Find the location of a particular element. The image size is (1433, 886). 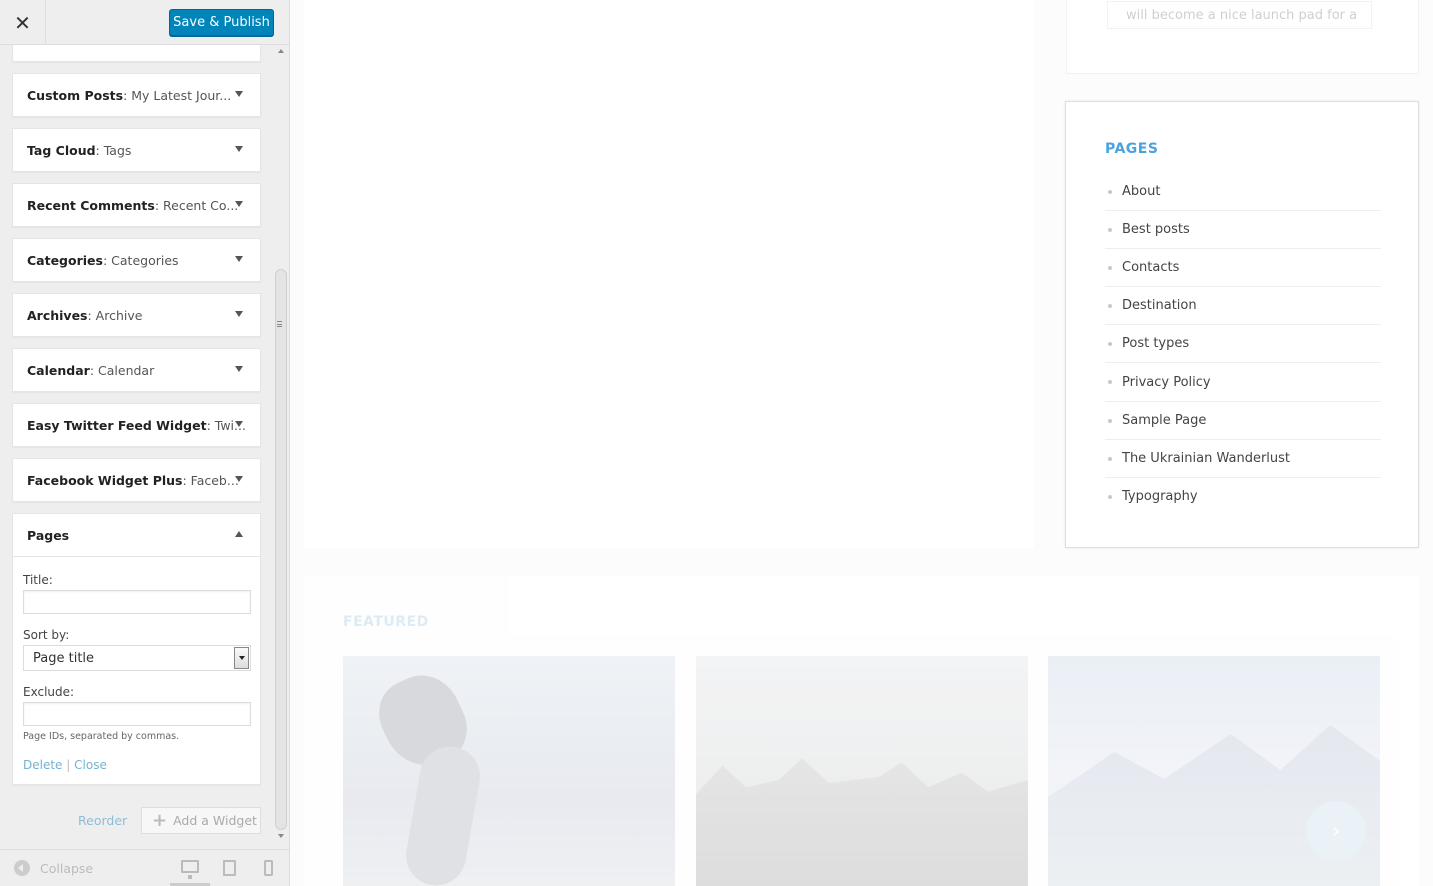

reorder-link: Reorder is located at coordinates (102, 820).